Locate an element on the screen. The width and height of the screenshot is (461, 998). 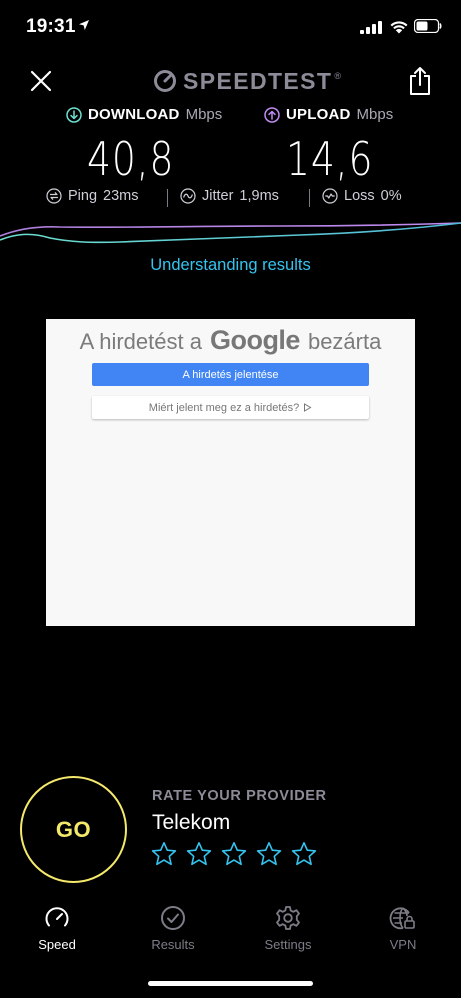
tab-vpn-label: VPN is located at coordinates (403, 944).